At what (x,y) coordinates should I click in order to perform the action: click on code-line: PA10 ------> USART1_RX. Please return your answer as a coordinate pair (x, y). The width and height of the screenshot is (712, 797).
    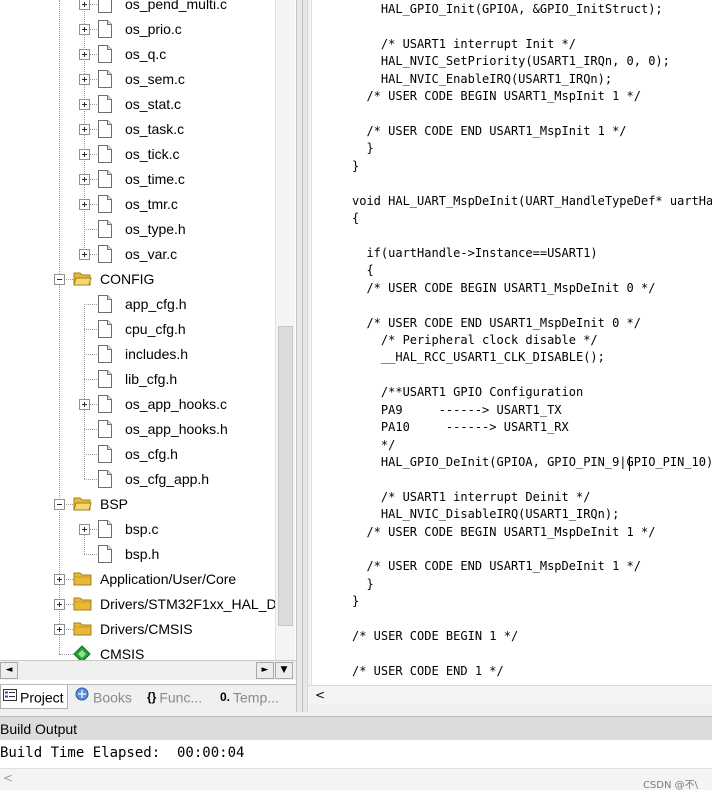
    Looking at the image, I should click on (460, 427).